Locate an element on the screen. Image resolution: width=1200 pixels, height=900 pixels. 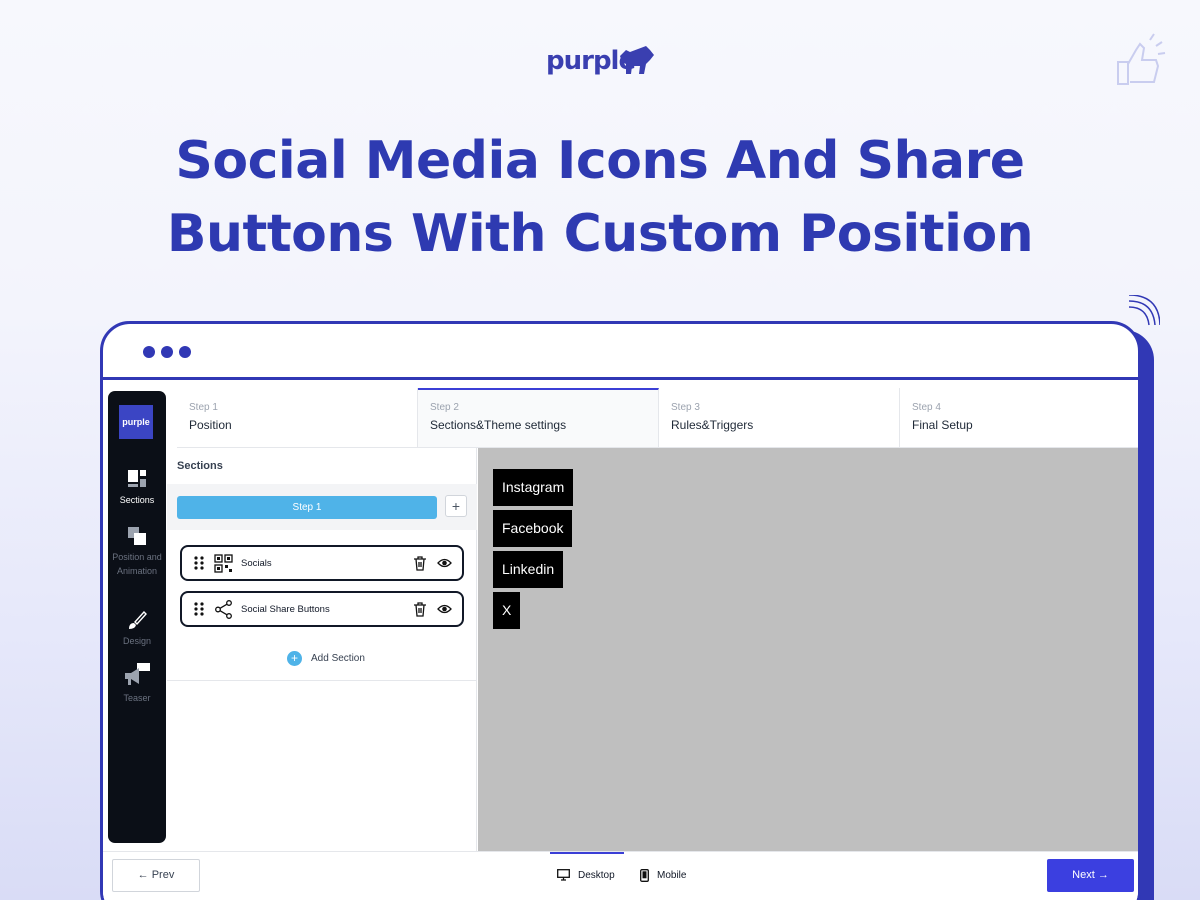
window-titlebar is located at coordinates (620, 352).